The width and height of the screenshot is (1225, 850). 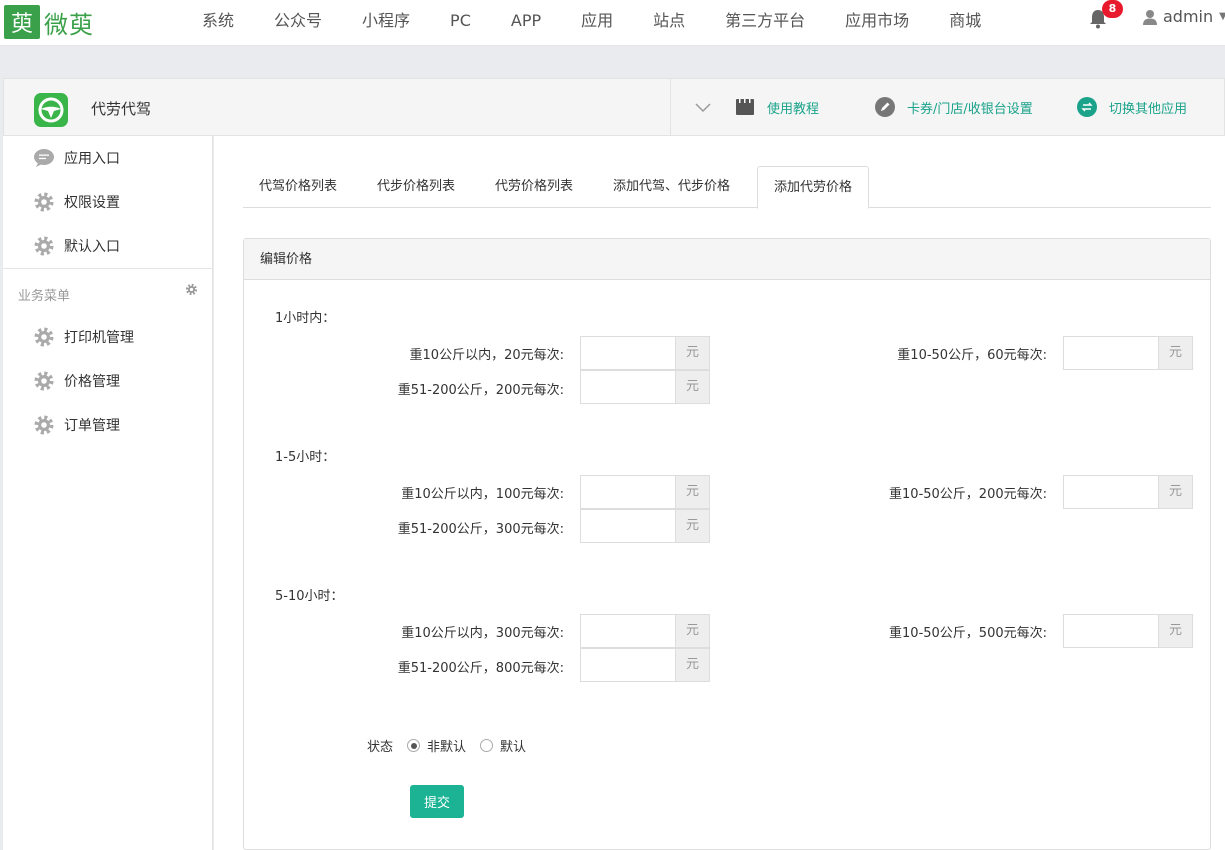 What do you see at coordinates (416, 187) in the screenshot?
I see `tab-walking-price-list: 代步价格列表` at bounding box center [416, 187].